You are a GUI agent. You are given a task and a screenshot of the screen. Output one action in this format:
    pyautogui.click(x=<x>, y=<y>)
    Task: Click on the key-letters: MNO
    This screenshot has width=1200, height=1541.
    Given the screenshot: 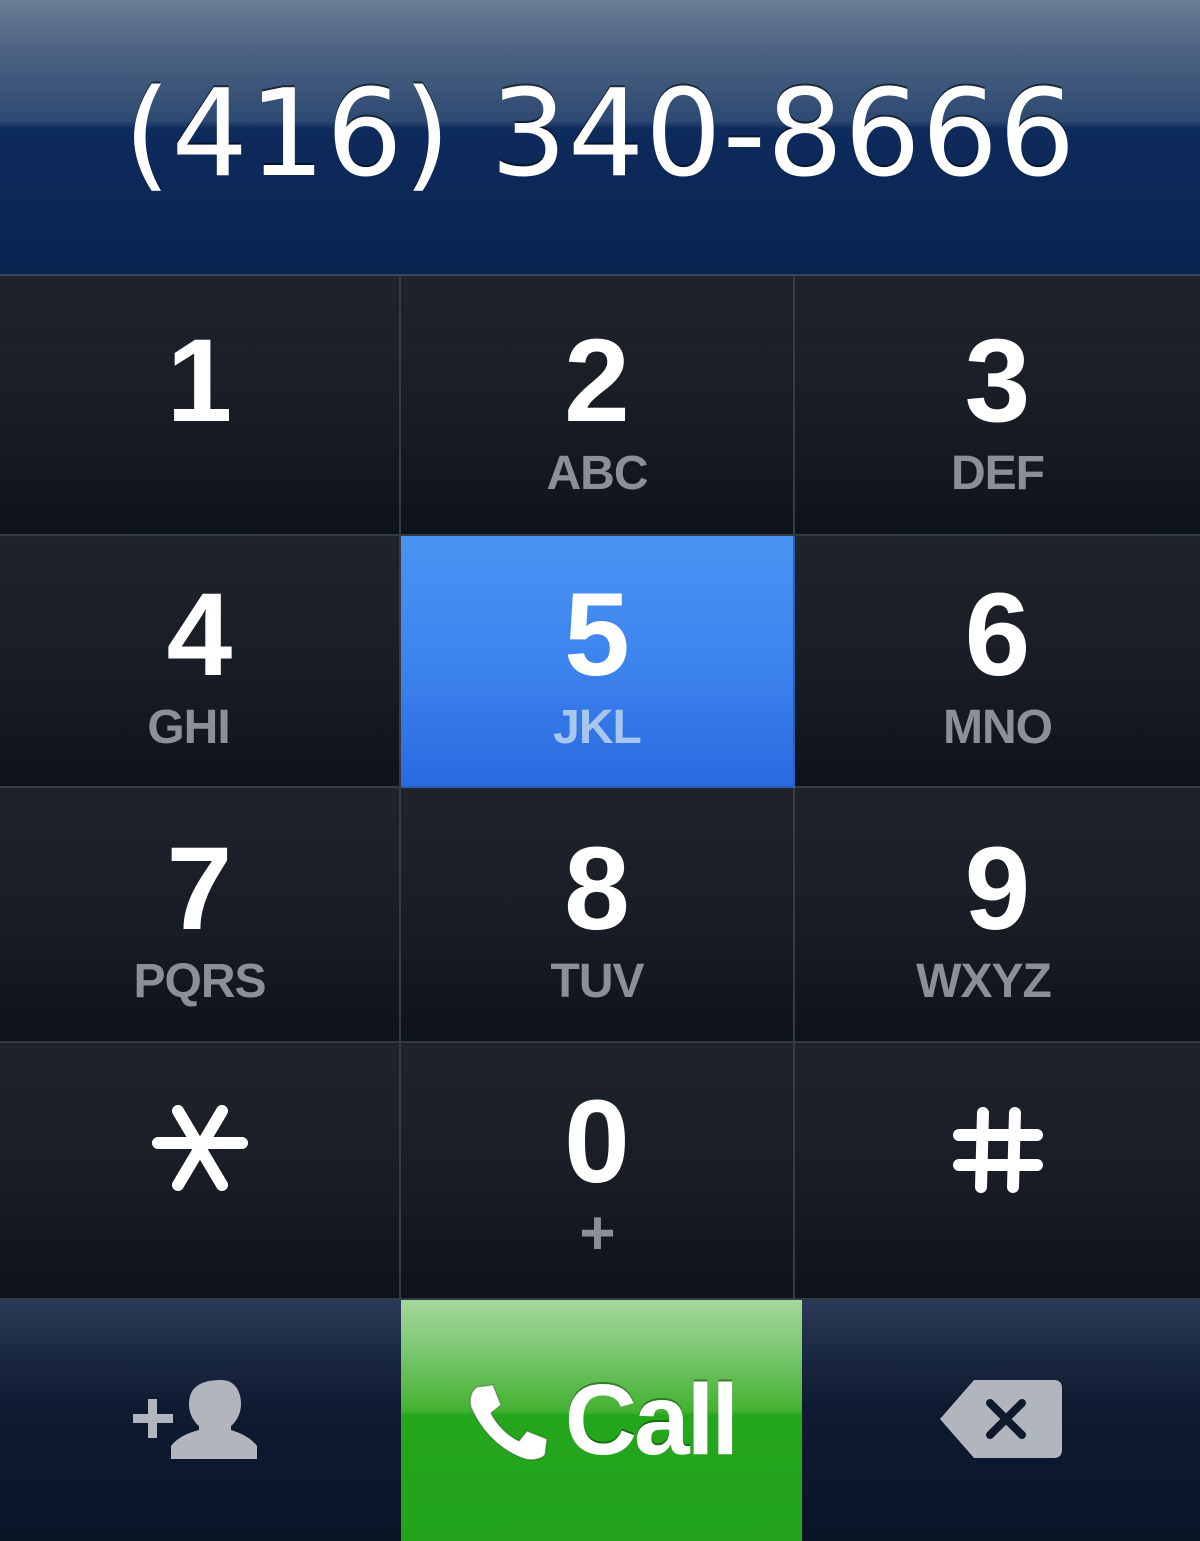 What is the action you would take?
    pyautogui.click(x=998, y=727)
    